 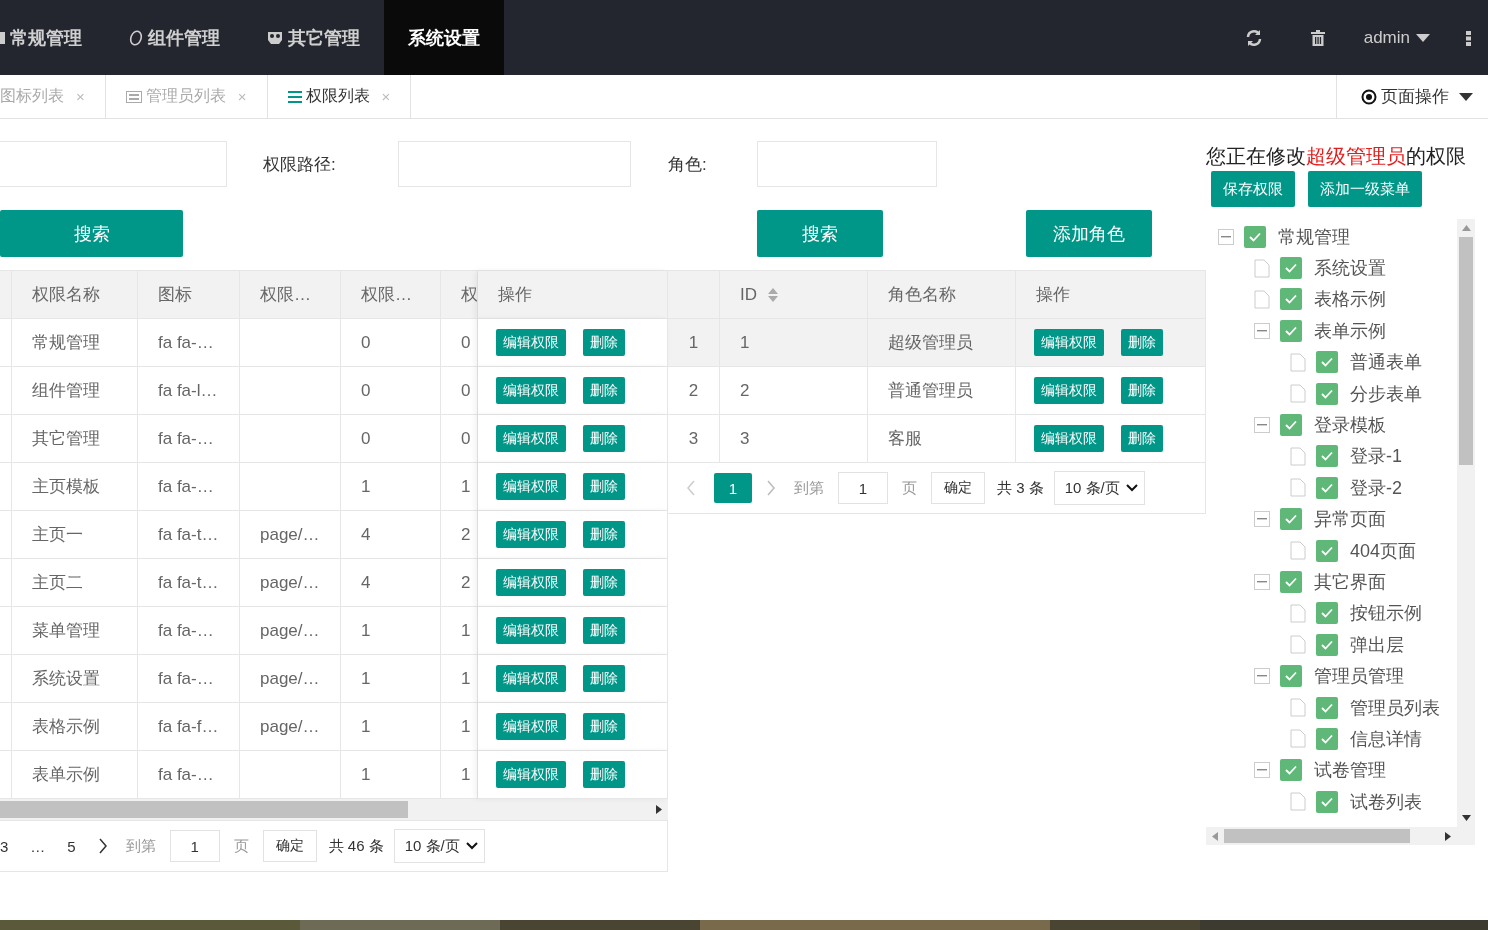 I want to click on page-number: 5, so click(x=71, y=846).